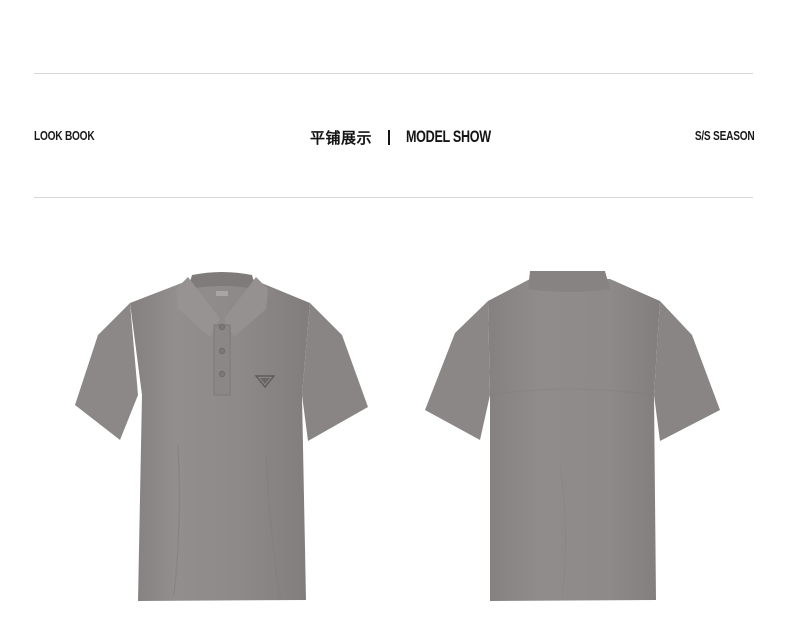 The width and height of the screenshot is (790, 625). Describe the element at coordinates (393, 73) in the screenshot. I see `top-divider-line` at that location.